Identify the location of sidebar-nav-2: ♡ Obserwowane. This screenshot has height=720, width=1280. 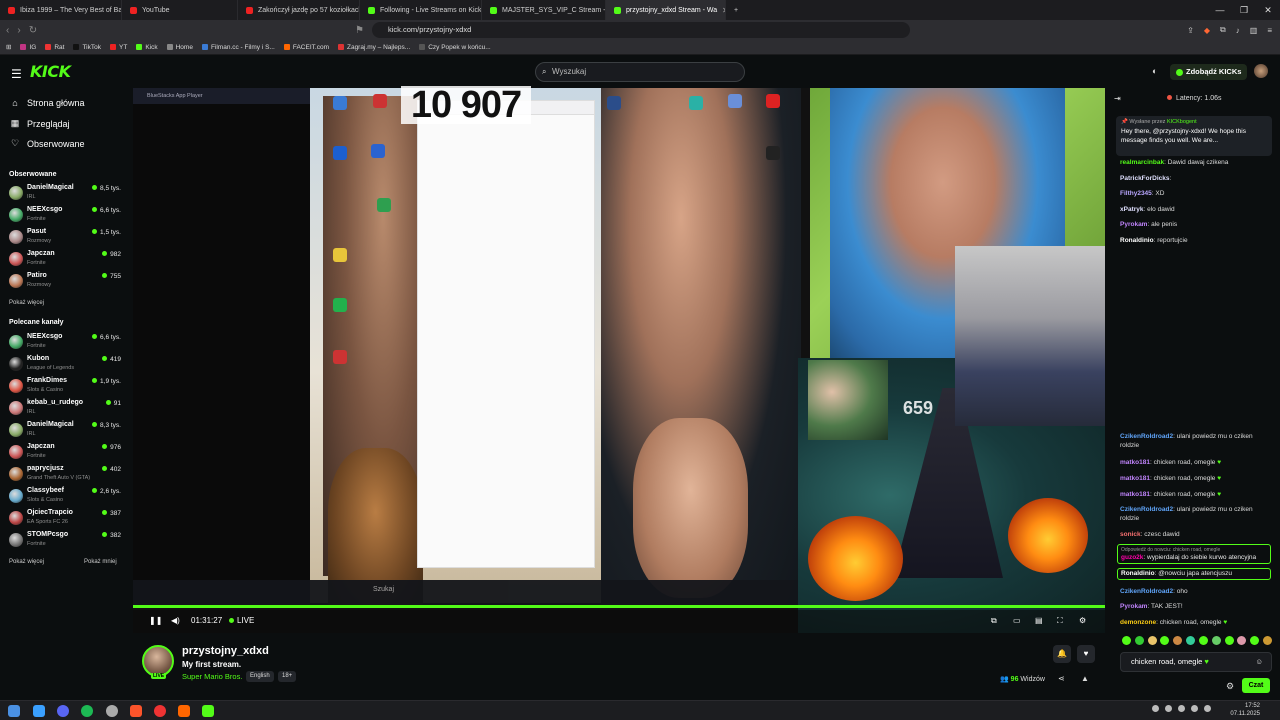
(47, 143).